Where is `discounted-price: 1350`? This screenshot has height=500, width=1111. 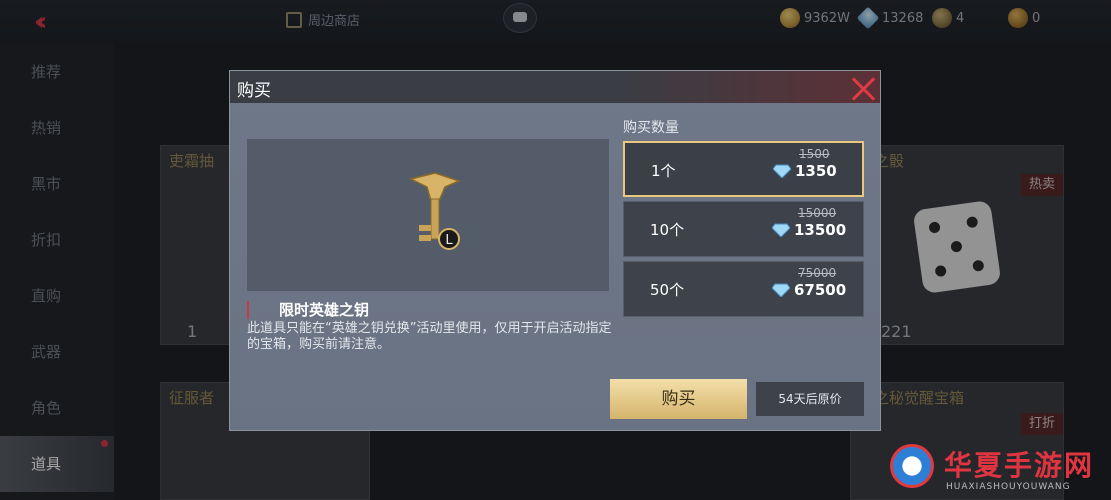
discounted-price: 1350 is located at coordinates (816, 171).